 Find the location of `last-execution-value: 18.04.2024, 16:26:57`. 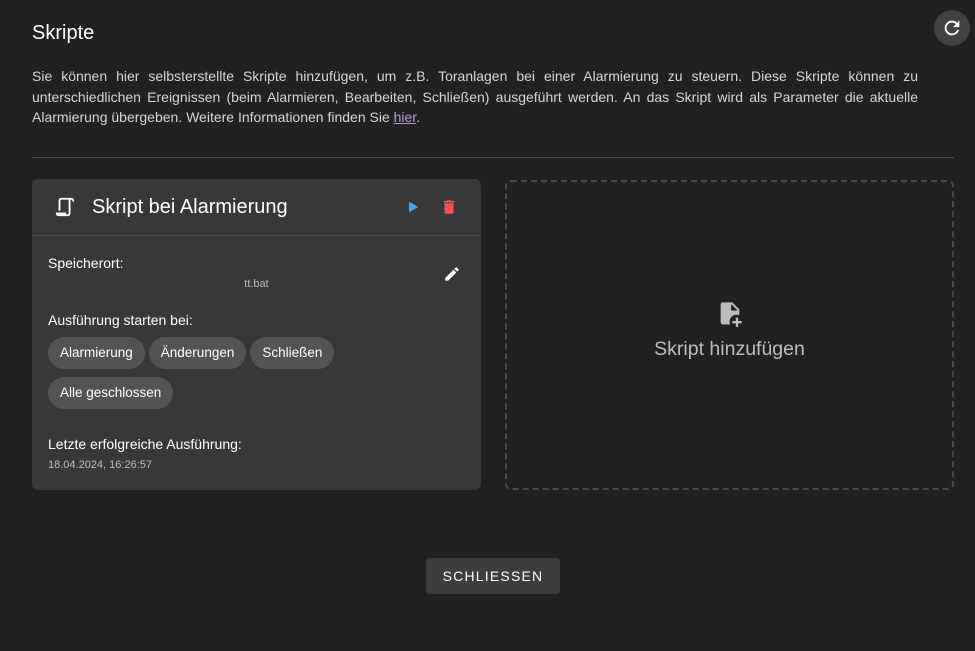

last-execution-value: 18.04.2024, 16:26:57 is located at coordinates (100, 465).